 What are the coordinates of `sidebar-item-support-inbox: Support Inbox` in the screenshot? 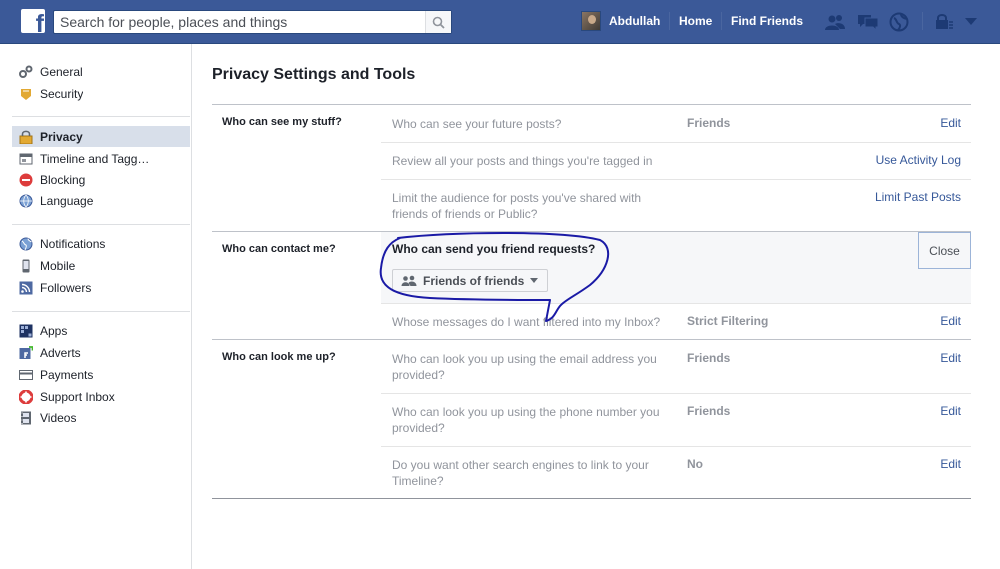 It's located at (101, 396).